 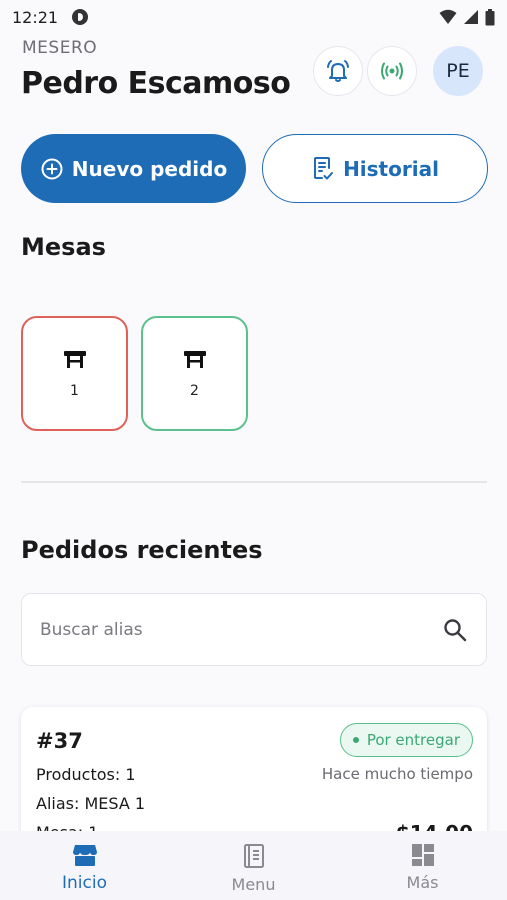 What do you see at coordinates (142, 550) in the screenshot?
I see `orders-section-title: Pedidos recientes` at bounding box center [142, 550].